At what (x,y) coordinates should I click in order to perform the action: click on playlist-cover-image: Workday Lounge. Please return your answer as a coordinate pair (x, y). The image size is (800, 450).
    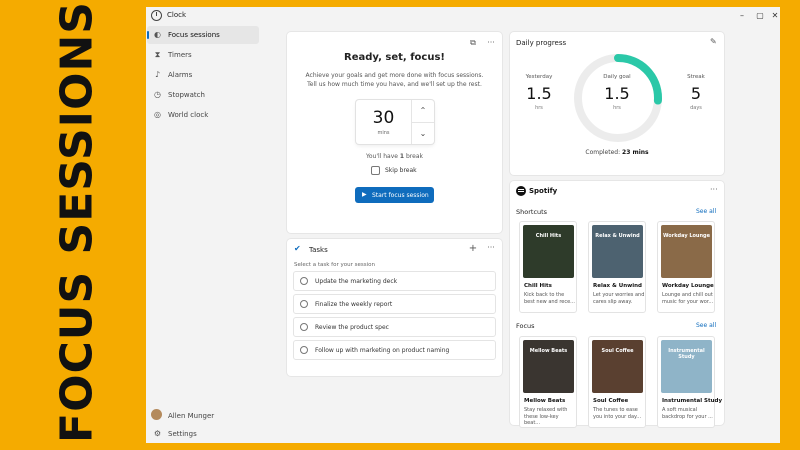
    Looking at the image, I should click on (686, 251).